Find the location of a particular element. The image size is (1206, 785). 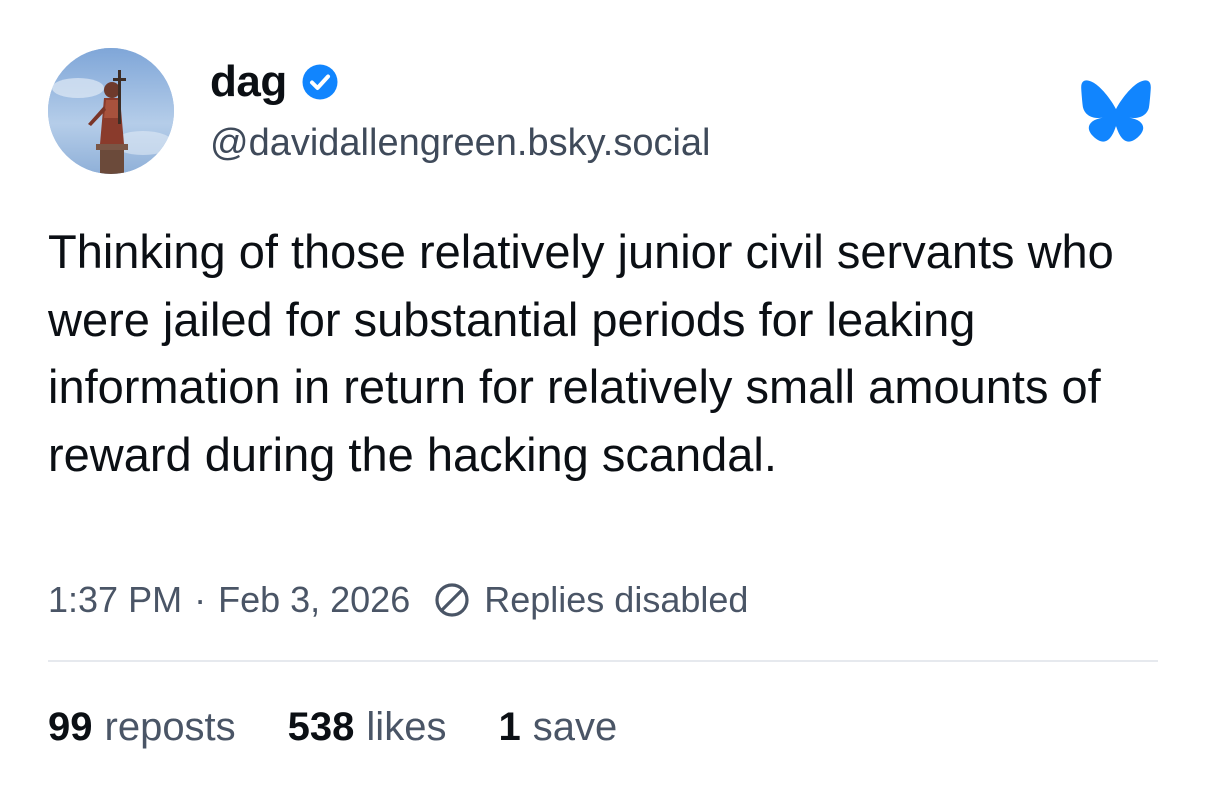

reposts-stat: 99 reposts is located at coordinates (142, 727).